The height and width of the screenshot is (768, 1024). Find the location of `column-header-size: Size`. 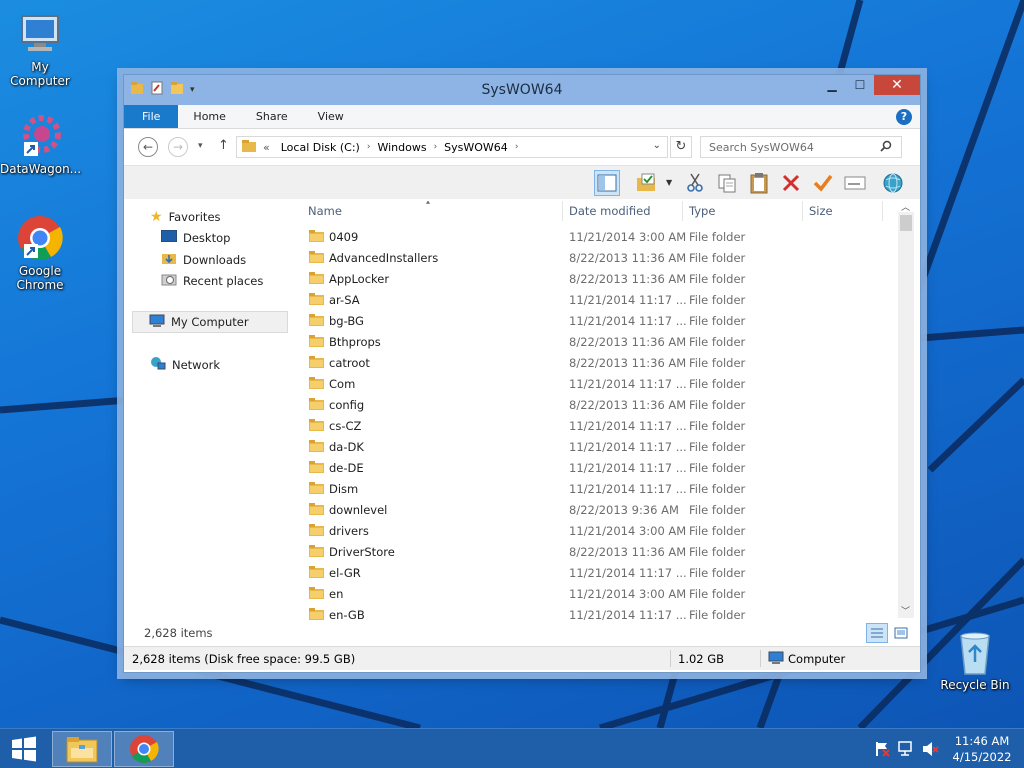

column-header-size: Size is located at coordinates (821, 214).